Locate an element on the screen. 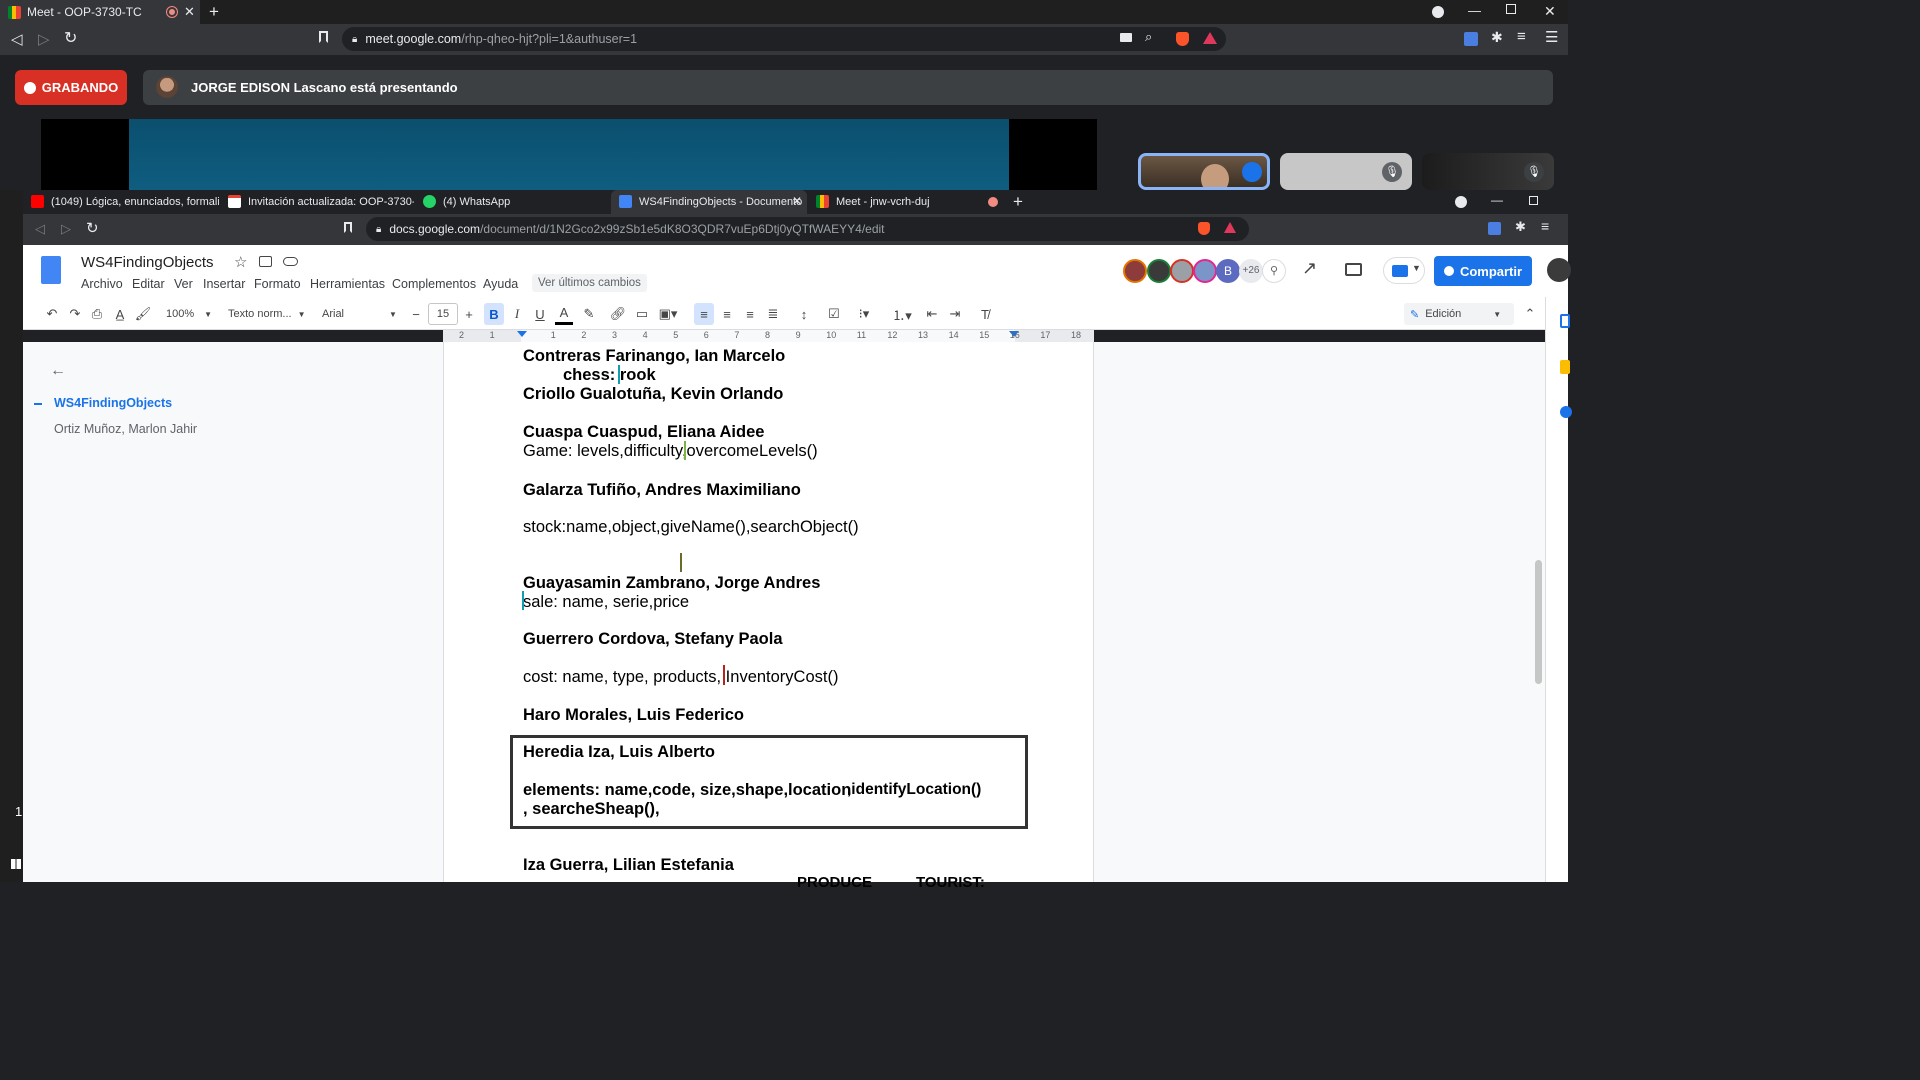 The image size is (1920, 1080). horizontal-ruler: 2 1 1 2 3 4 5 6 7 8 9 10 11 12 13 14 15 16 17 18 is located at coordinates (768, 336).